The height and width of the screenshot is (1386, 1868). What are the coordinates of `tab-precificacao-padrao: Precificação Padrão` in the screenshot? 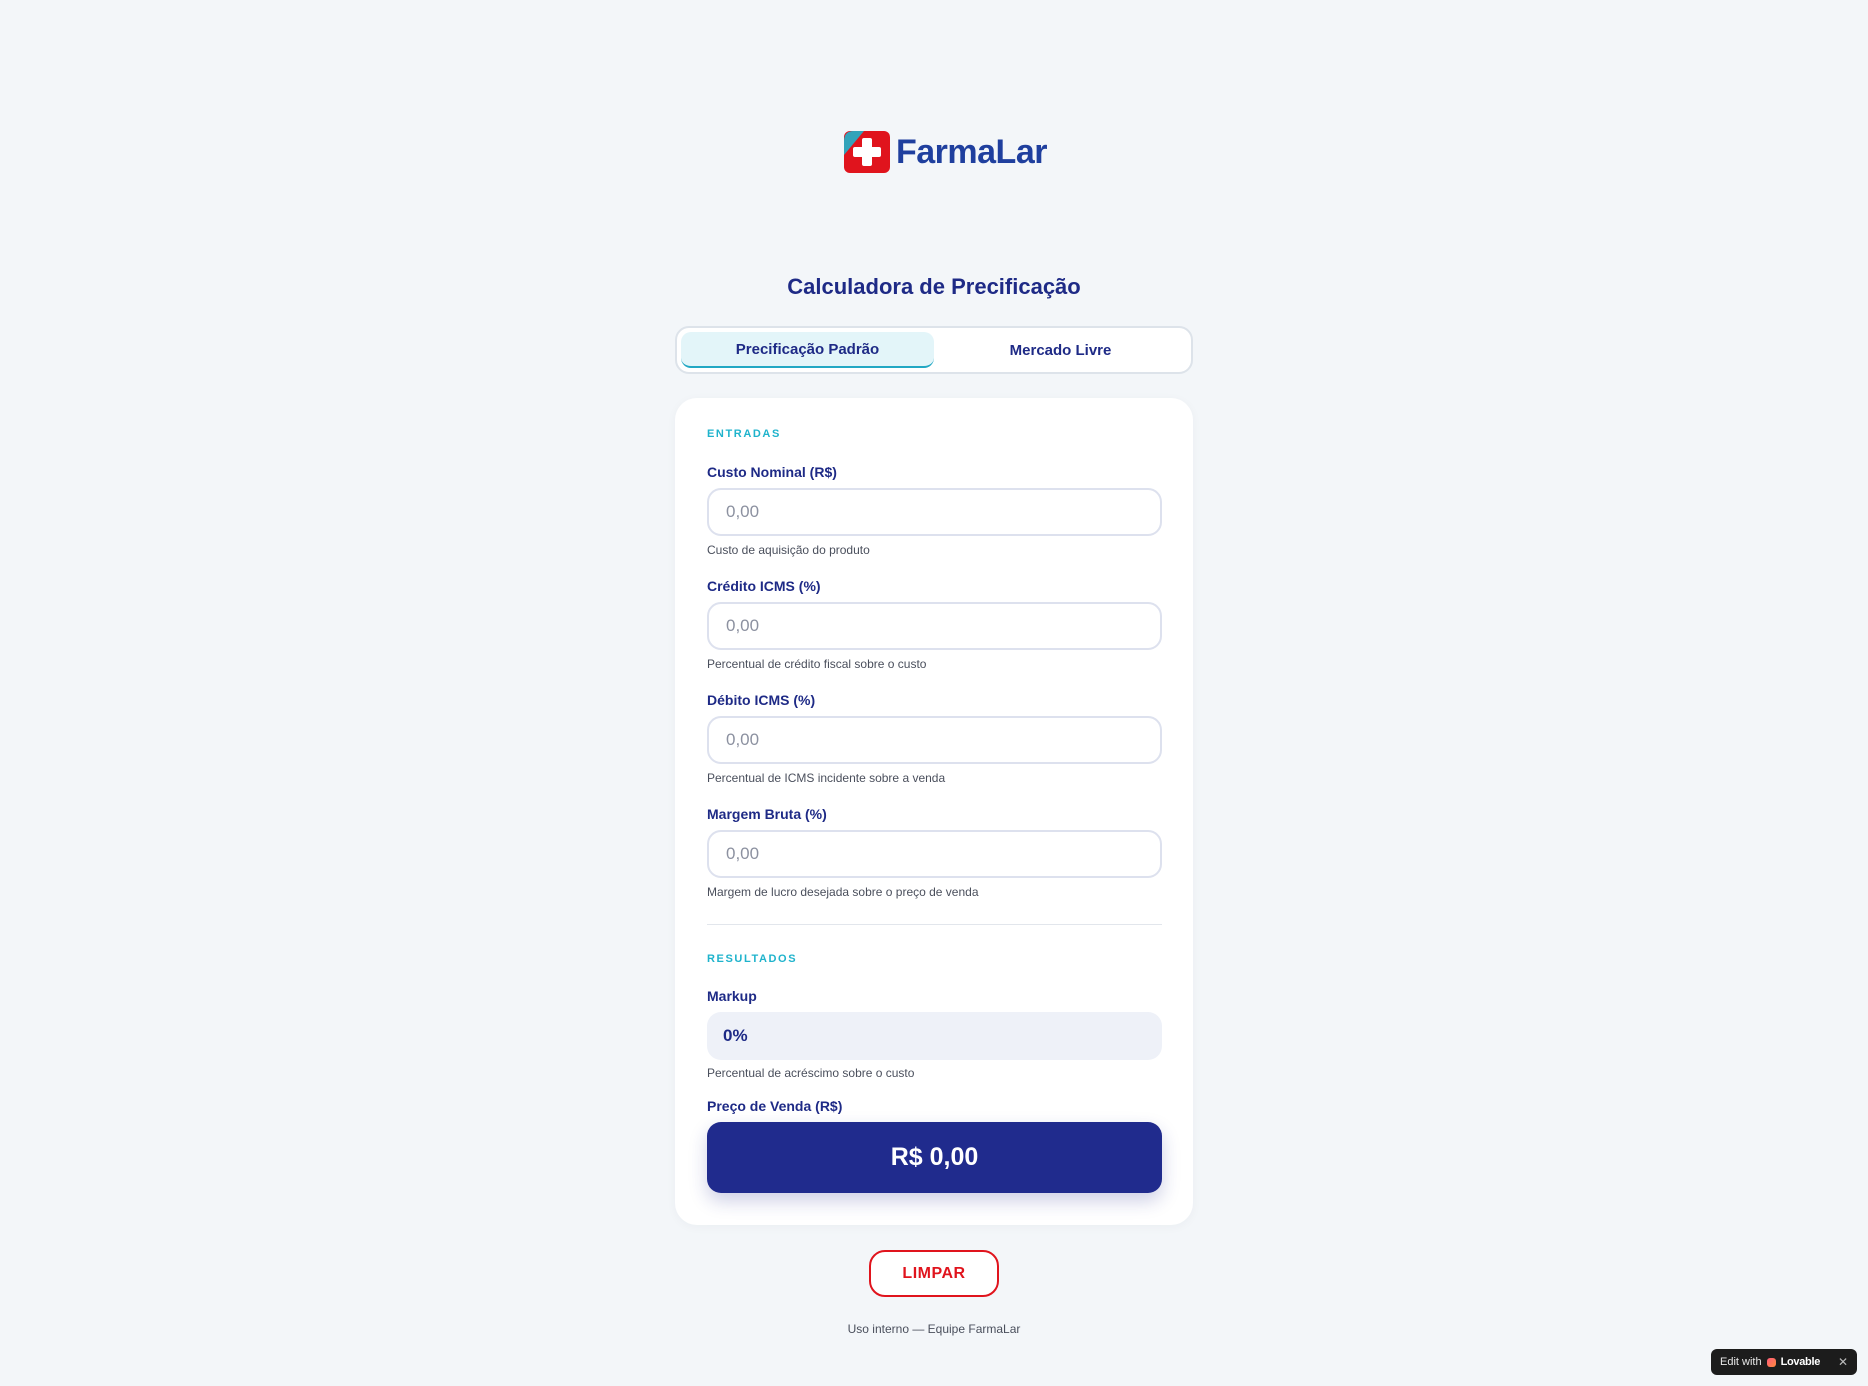 It's located at (807, 350).